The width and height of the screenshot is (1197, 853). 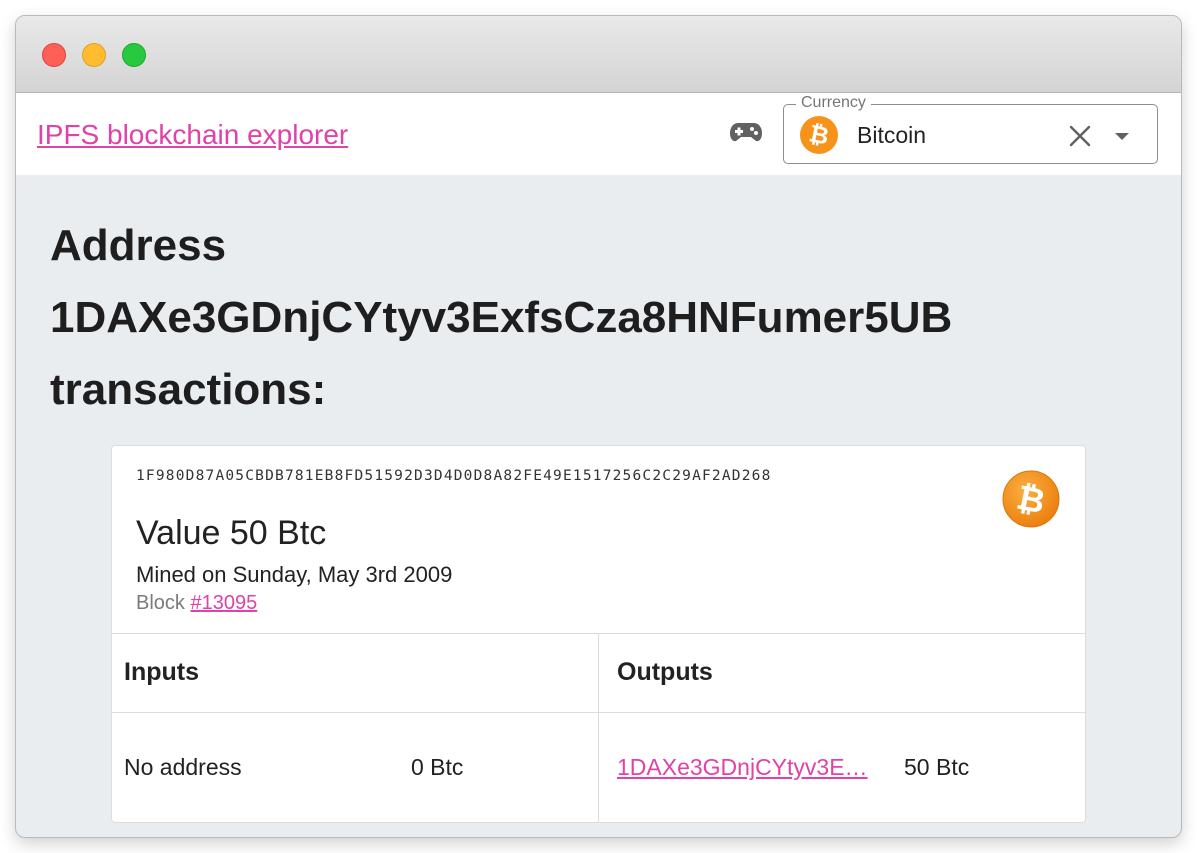 What do you see at coordinates (1122, 135) in the screenshot?
I see `chevron-down-icon` at bounding box center [1122, 135].